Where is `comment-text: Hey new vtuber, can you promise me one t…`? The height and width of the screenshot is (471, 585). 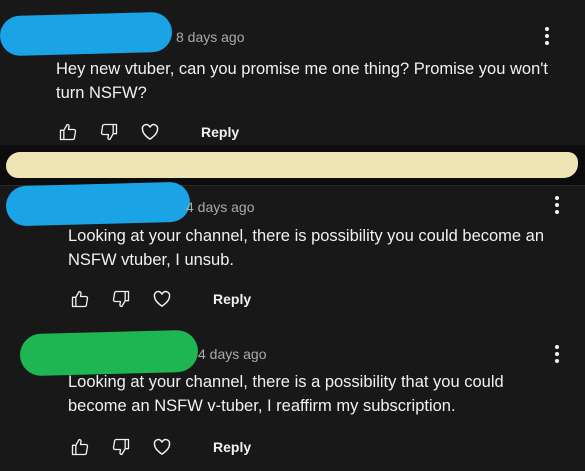
comment-text: Hey new vtuber, can you promise me one t… is located at coordinates (302, 81).